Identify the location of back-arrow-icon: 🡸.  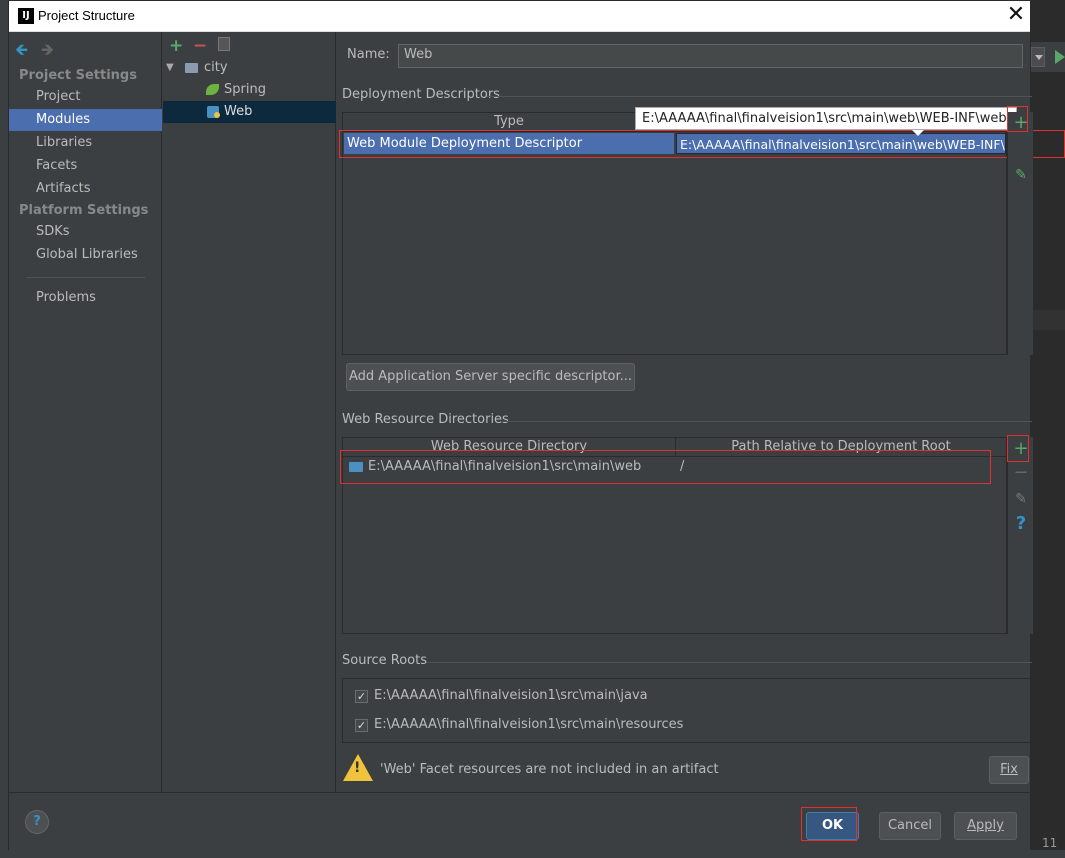
(21, 52).